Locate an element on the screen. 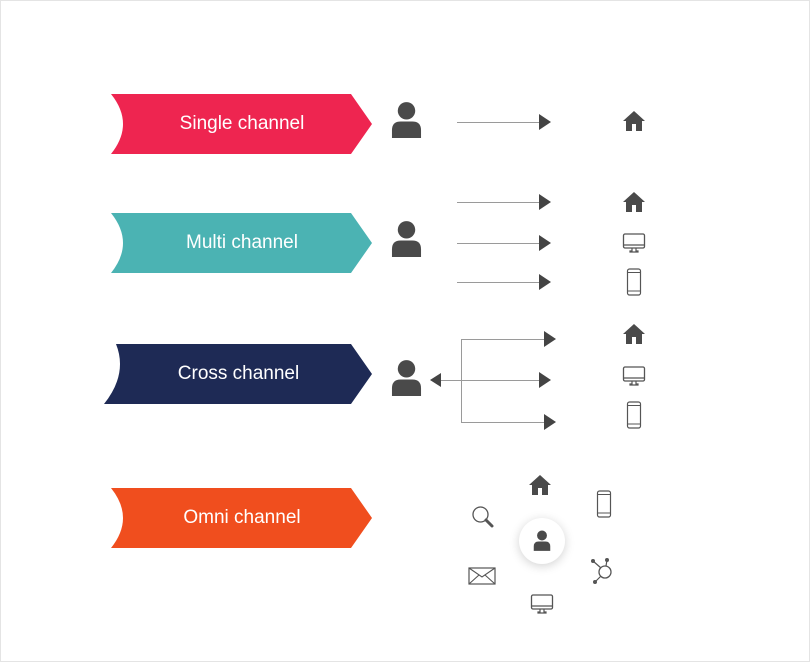 Image resolution: width=810 pixels, height=662 pixels. omni-hub is located at coordinates (542, 541).